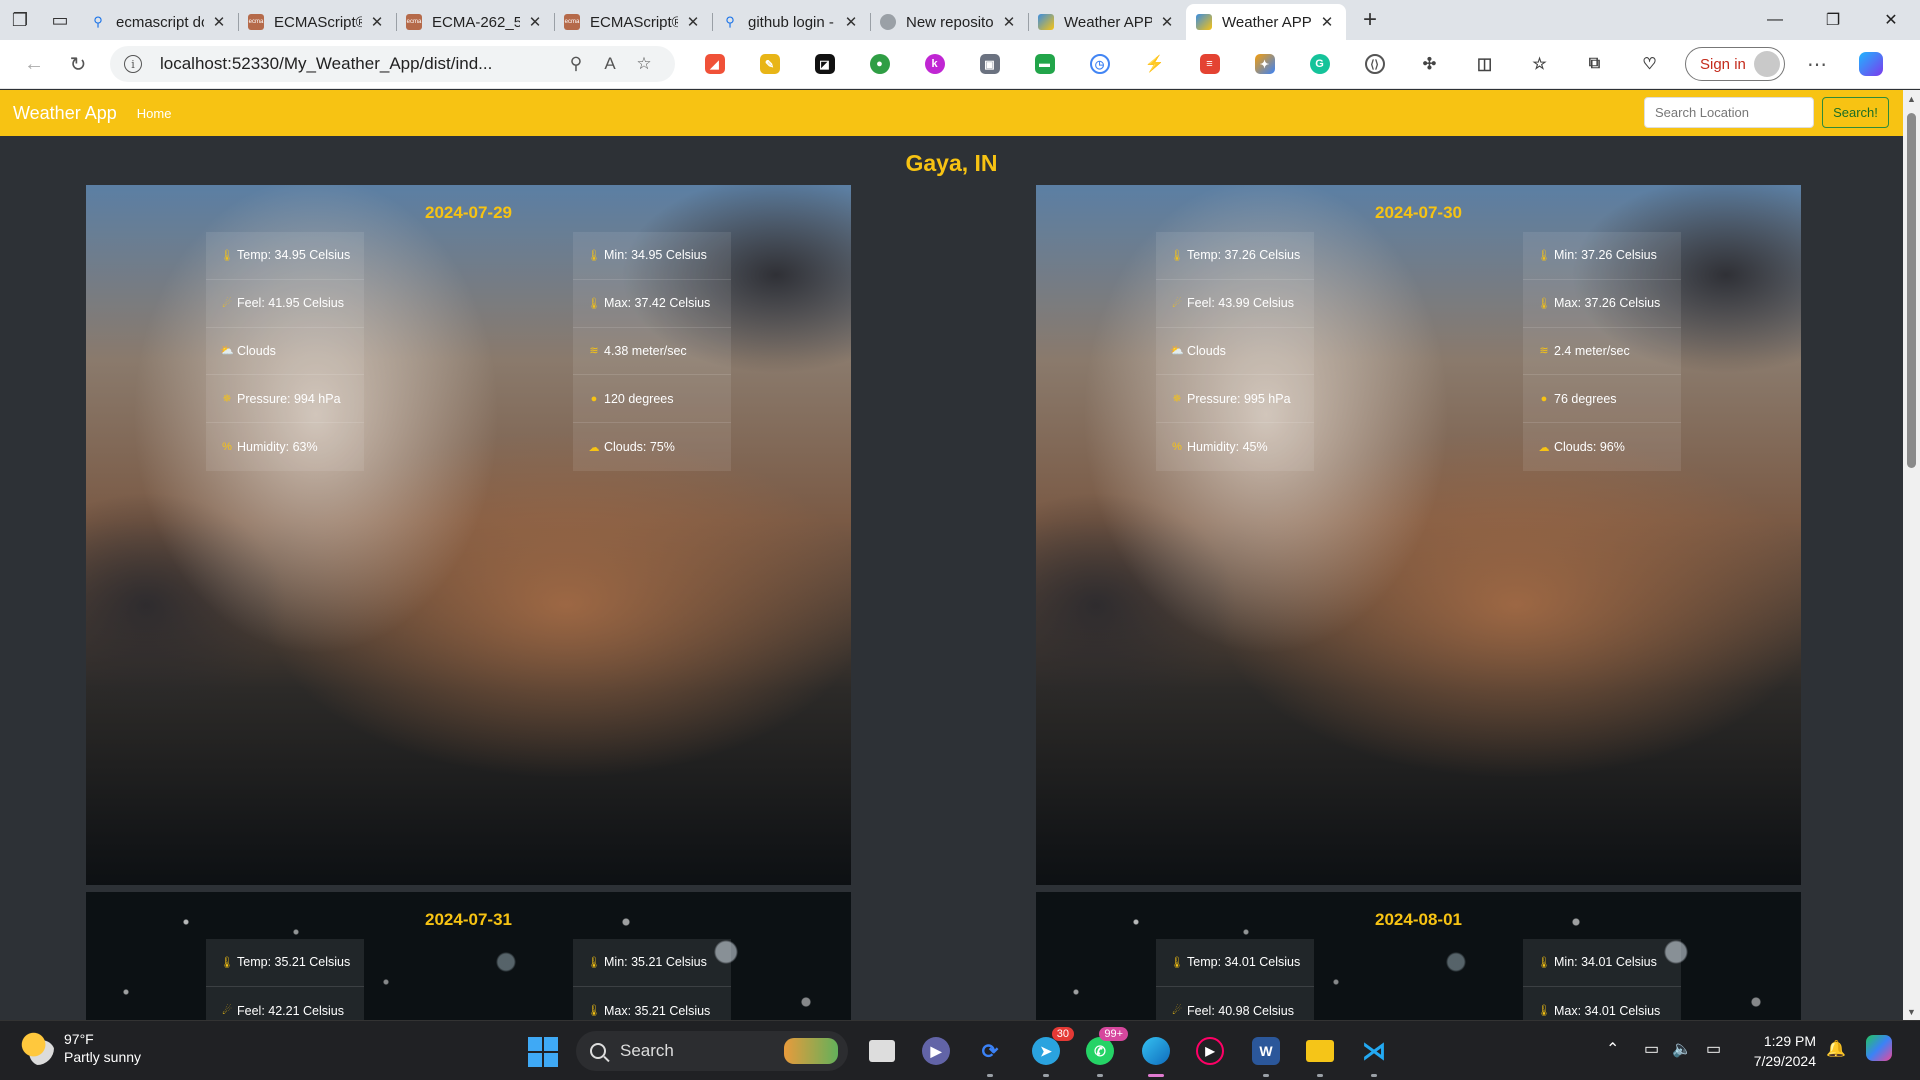  What do you see at coordinates (712, 1051) in the screenshot?
I see `taskbar-search: Search` at bounding box center [712, 1051].